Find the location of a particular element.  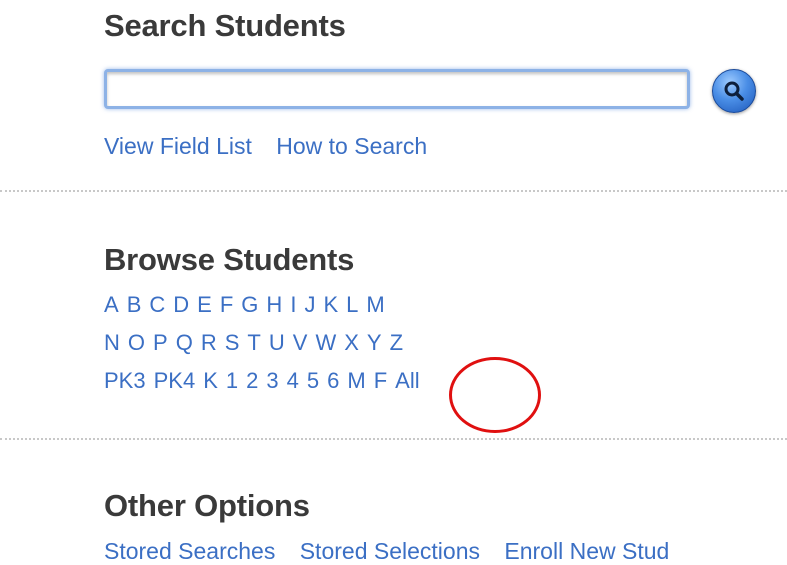

browse-letter-link: I is located at coordinates (293, 305).